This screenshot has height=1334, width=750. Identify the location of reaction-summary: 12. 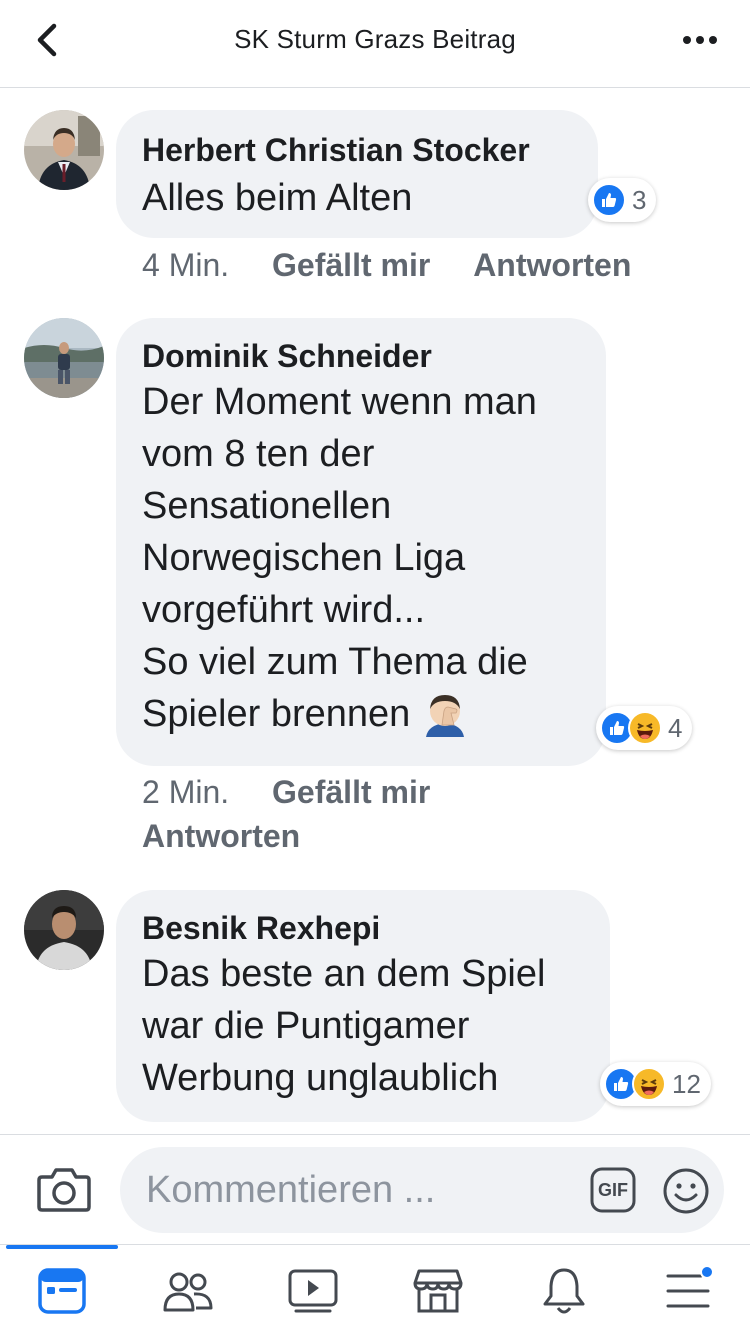
(655, 1084).